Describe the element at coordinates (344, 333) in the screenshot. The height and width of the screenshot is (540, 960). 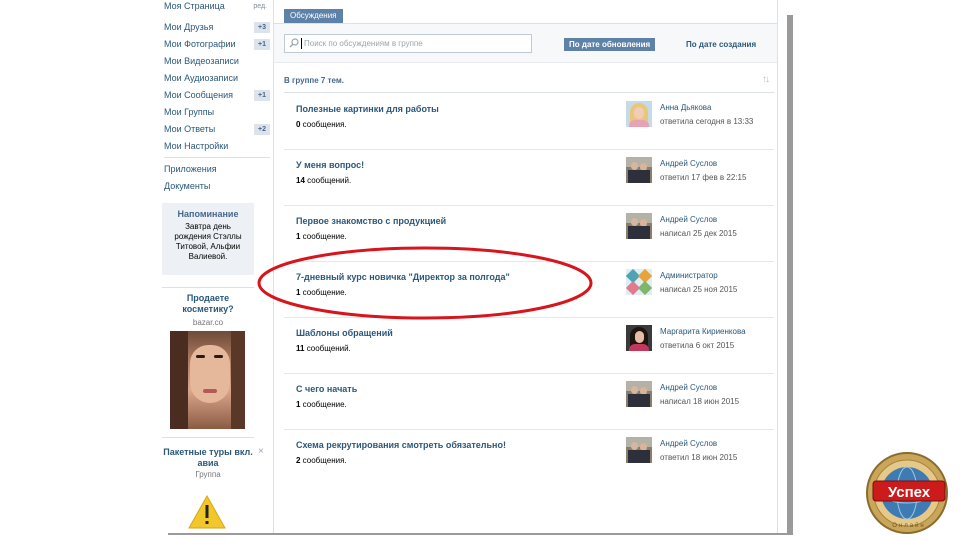
I see `topic-title: Шаблоны обращений` at that location.